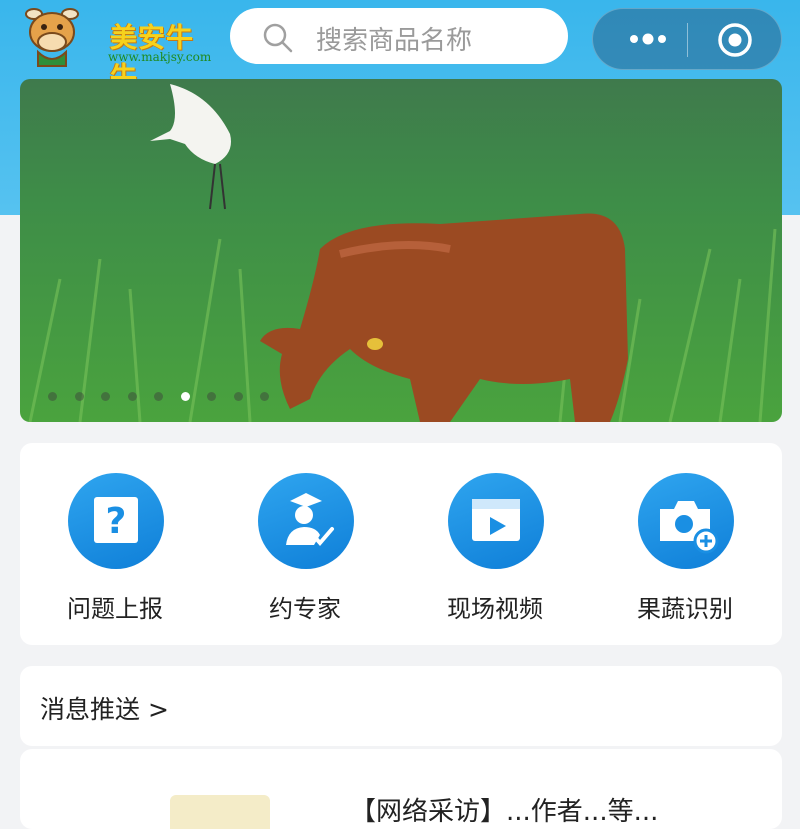  I want to click on brand-logo: 美安牛牛 www.makjsy.com, so click(115, 49).